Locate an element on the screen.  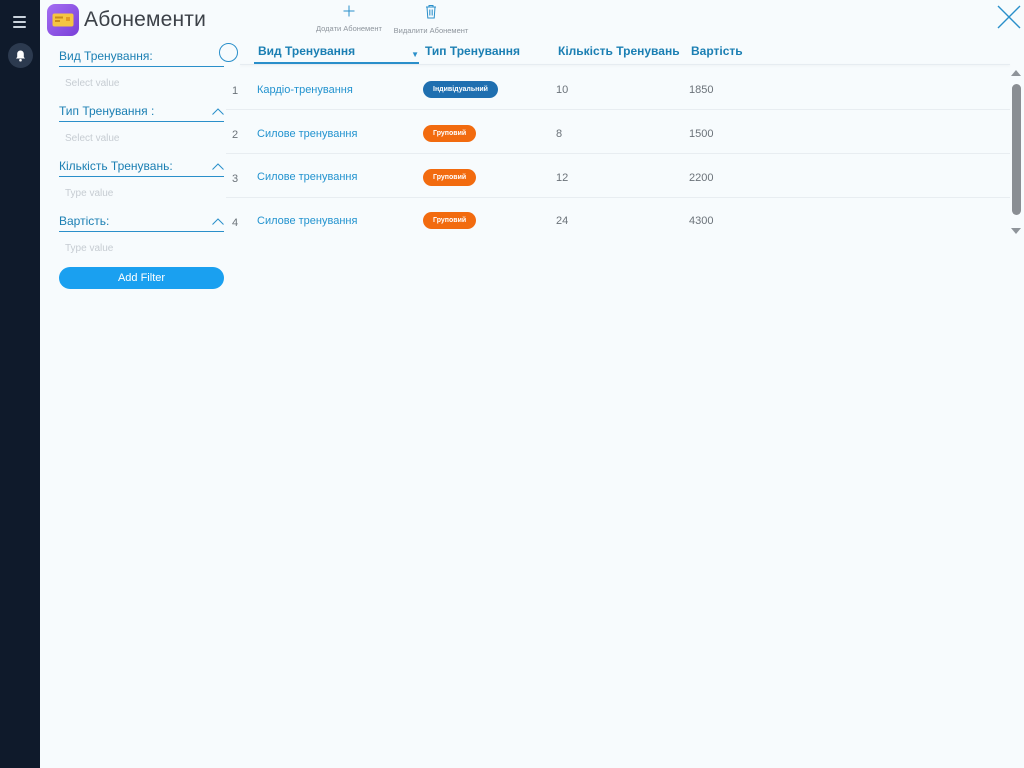
row-number: 2 is located at coordinates (235, 135).